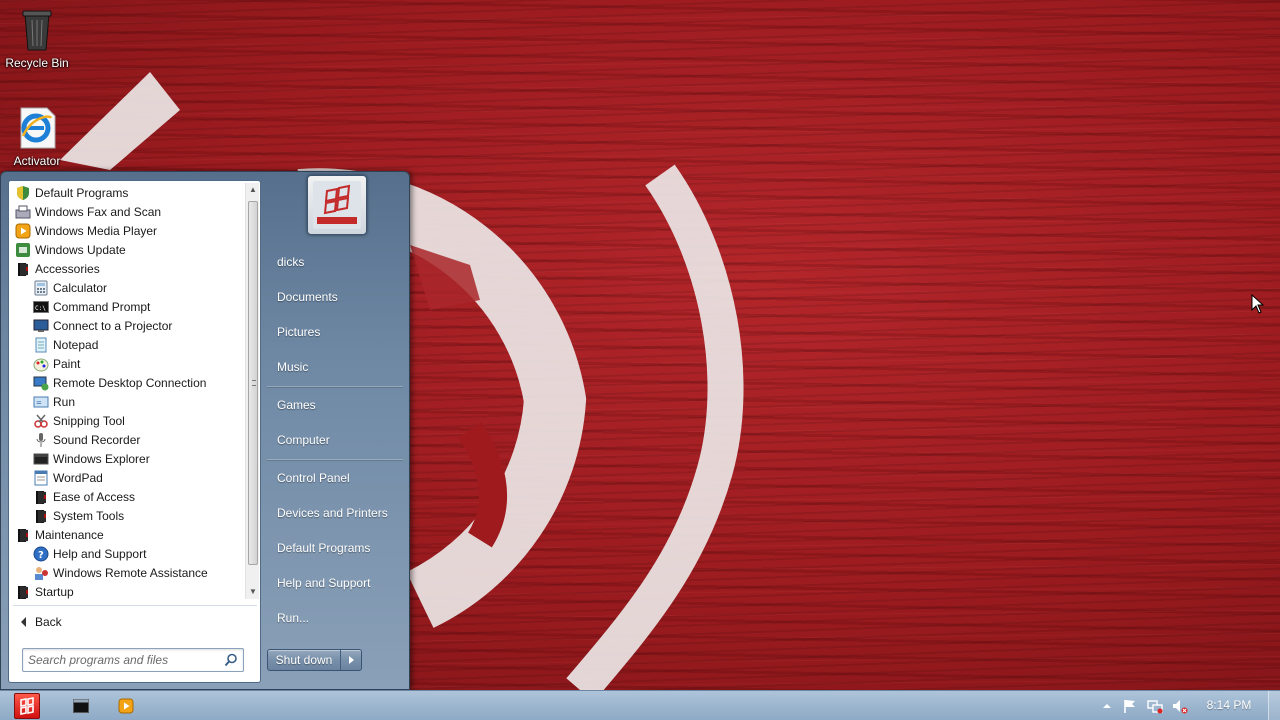  Describe the element at coordinates (307, 297) in the screenshot. I see `start-right-item-label: Documents` at that location.